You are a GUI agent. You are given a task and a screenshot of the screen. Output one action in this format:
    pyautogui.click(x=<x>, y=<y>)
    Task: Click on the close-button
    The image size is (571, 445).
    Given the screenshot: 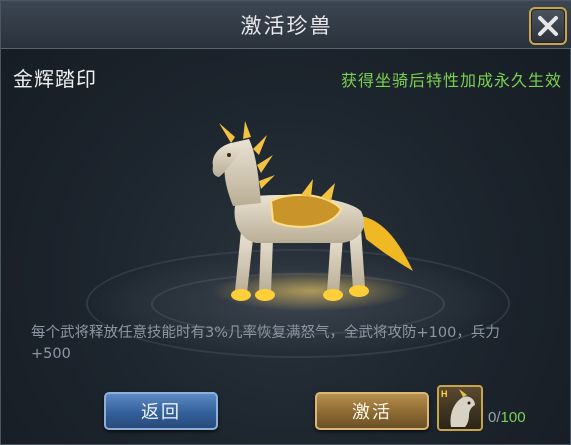 What is the action you would take?
    pyautogui.click(x=548, y=26)
    